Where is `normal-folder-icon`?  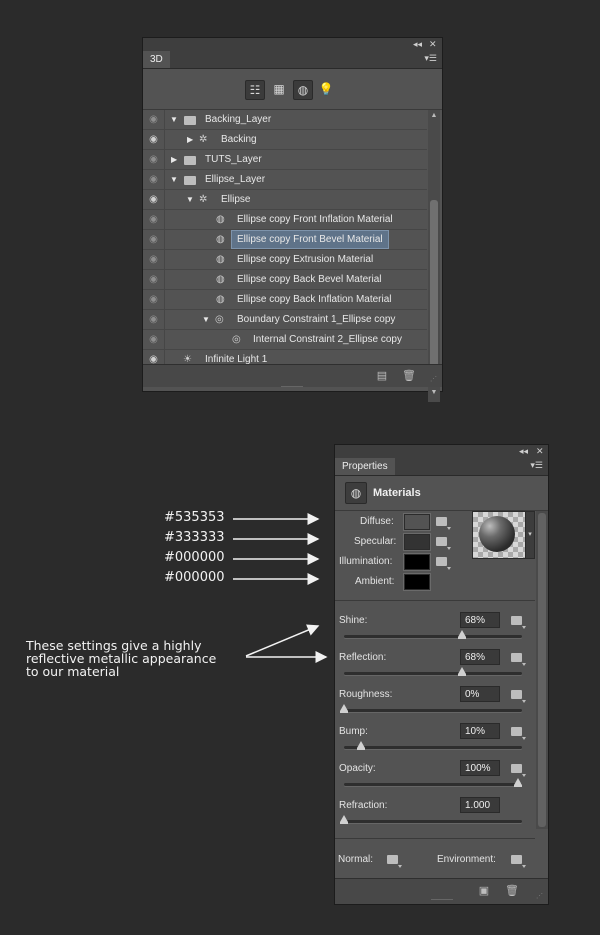
normal-folder-icon is located at coordinates (394, 861).